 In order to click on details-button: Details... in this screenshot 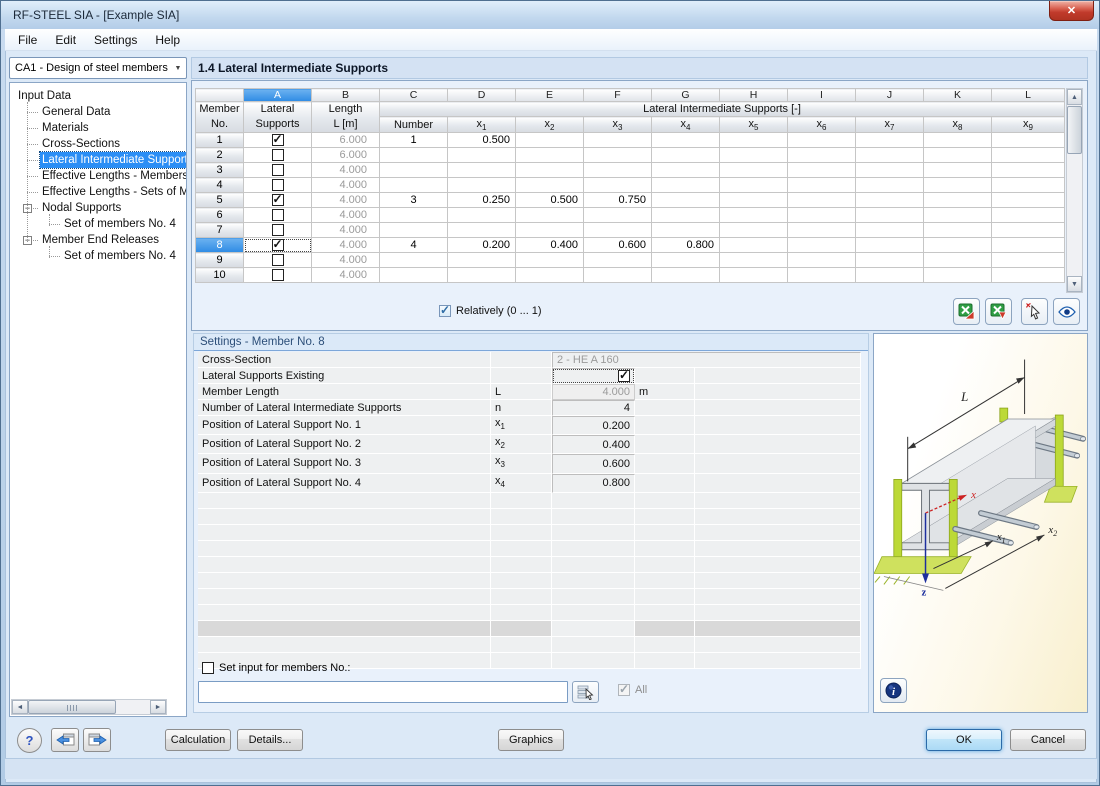, I will do `click(270, 740)`.